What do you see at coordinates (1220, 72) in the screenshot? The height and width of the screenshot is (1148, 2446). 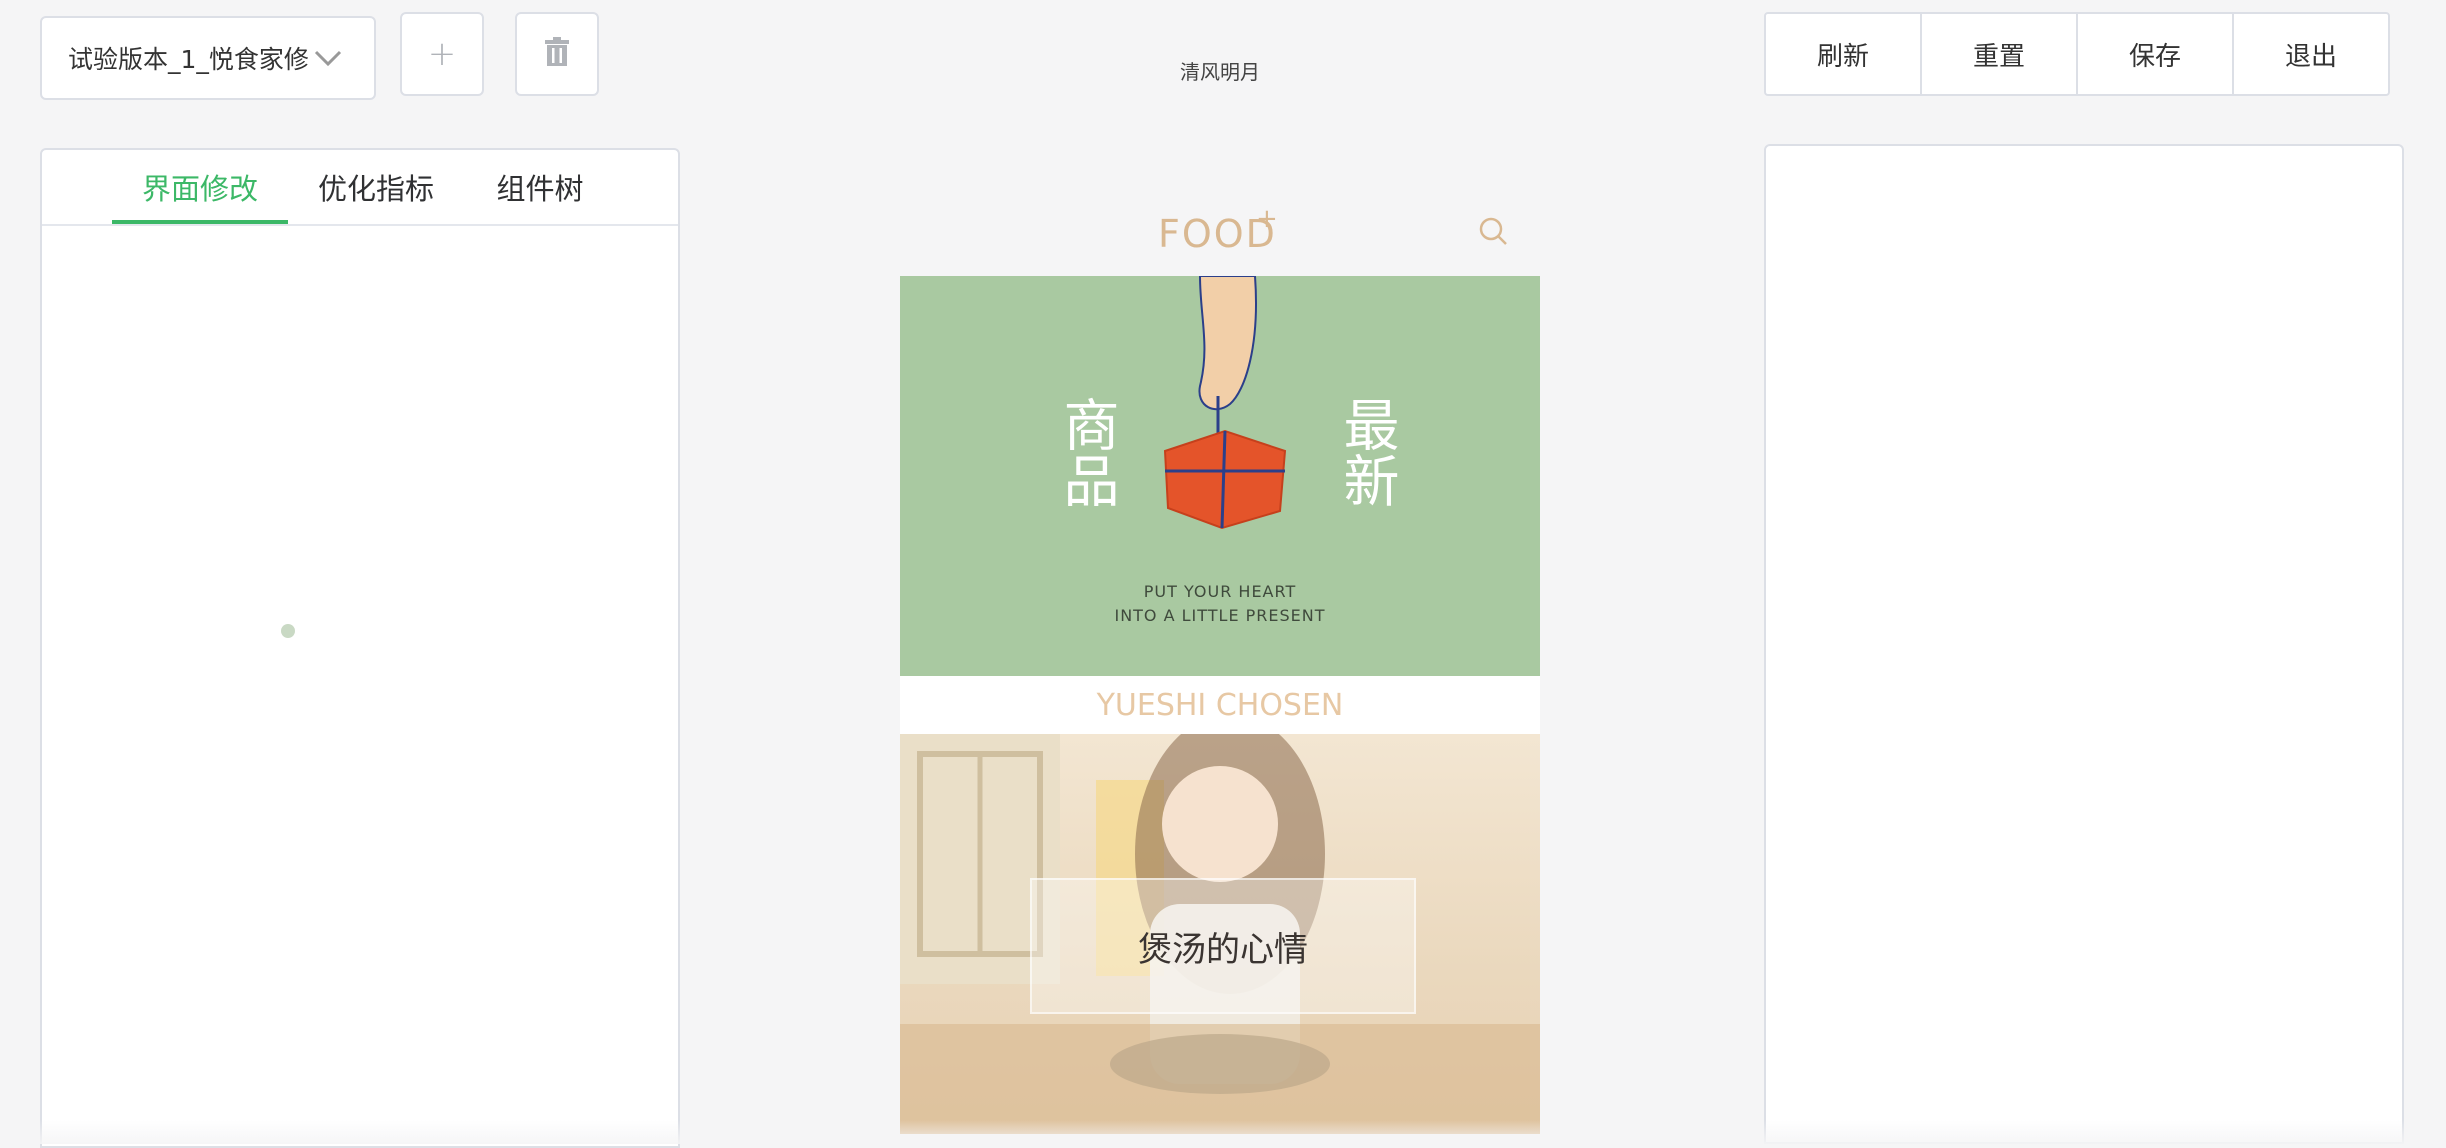 I see `page-title: 清风明月` at bounding box center [1220, 72].